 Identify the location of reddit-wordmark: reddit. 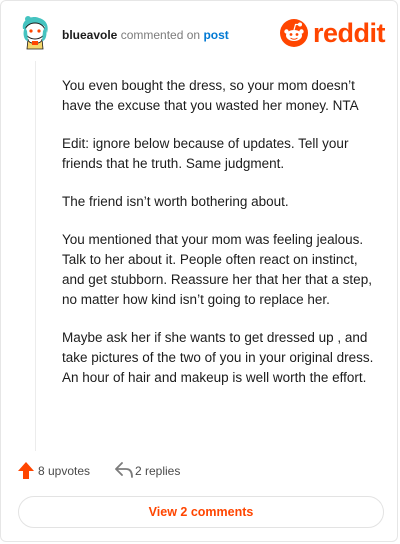
(349, 33).